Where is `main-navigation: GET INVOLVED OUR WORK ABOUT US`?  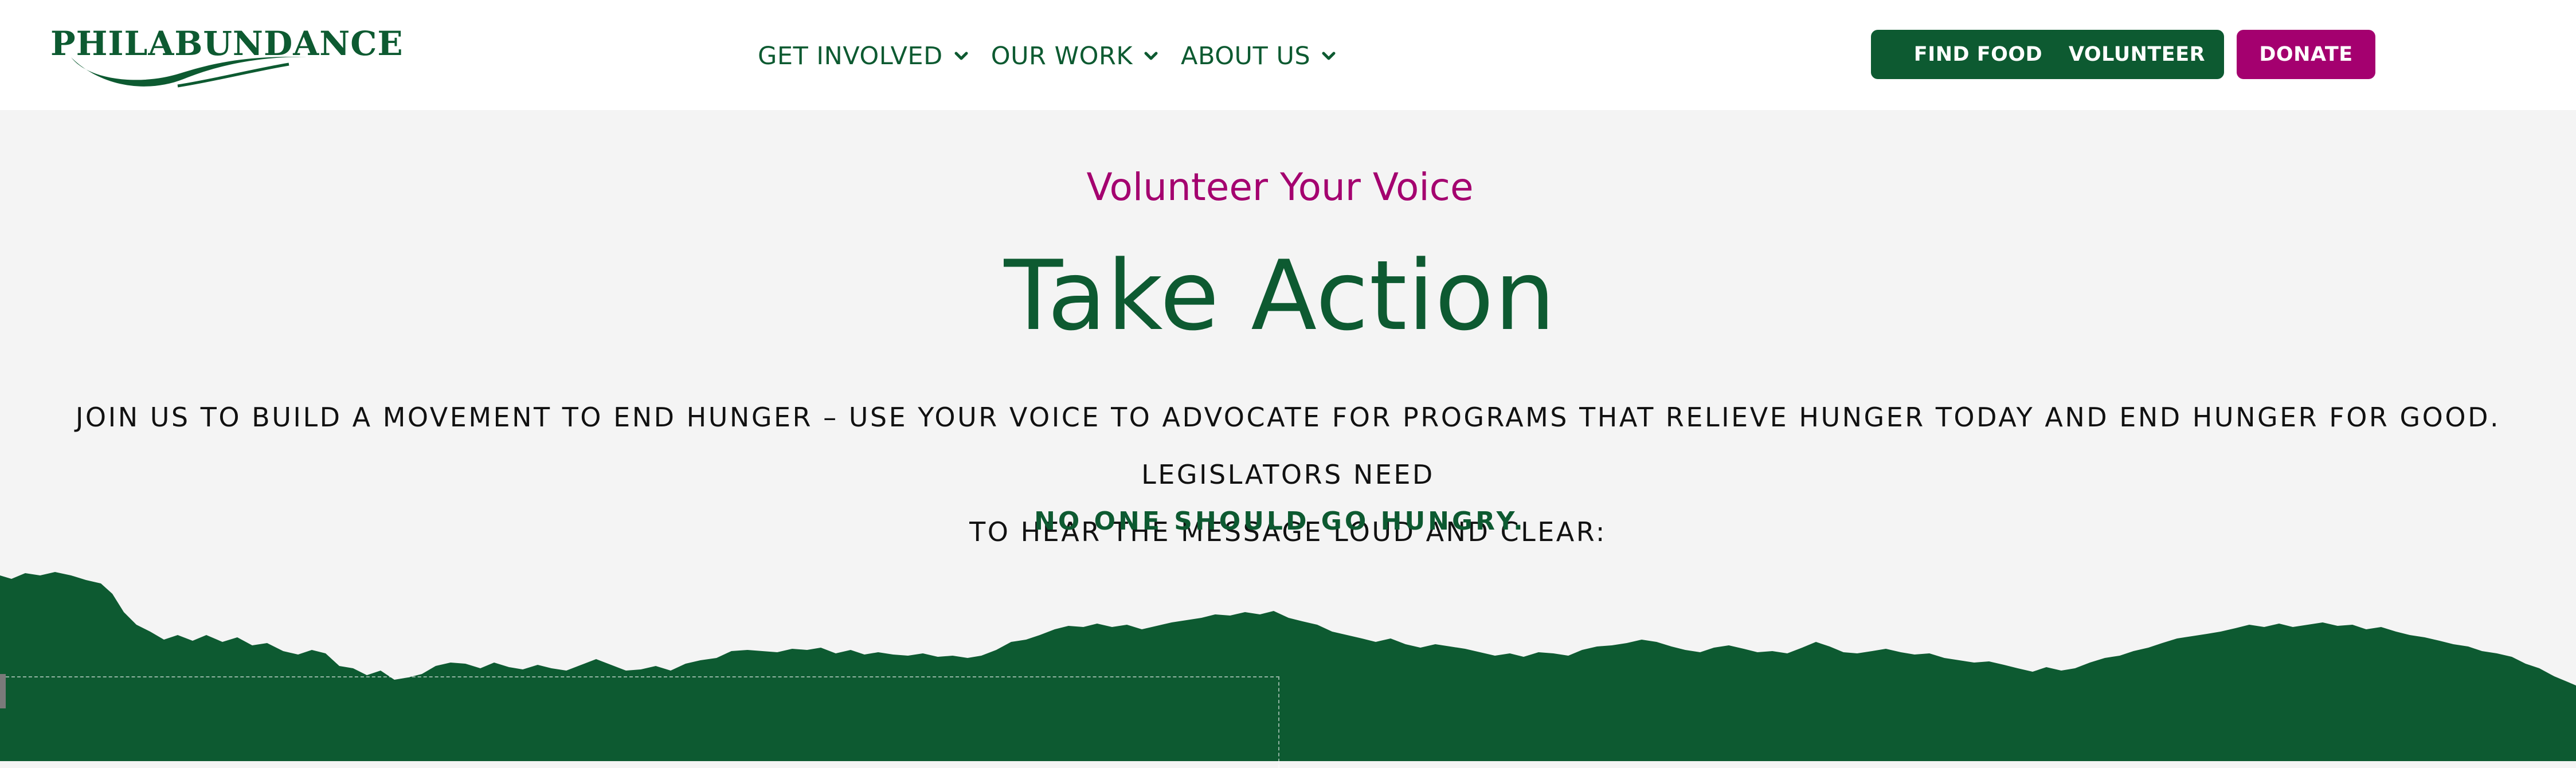 main-navigation: GET INVOLVED OUR WORK ABOUT US is located at coordinates (1047, 56).